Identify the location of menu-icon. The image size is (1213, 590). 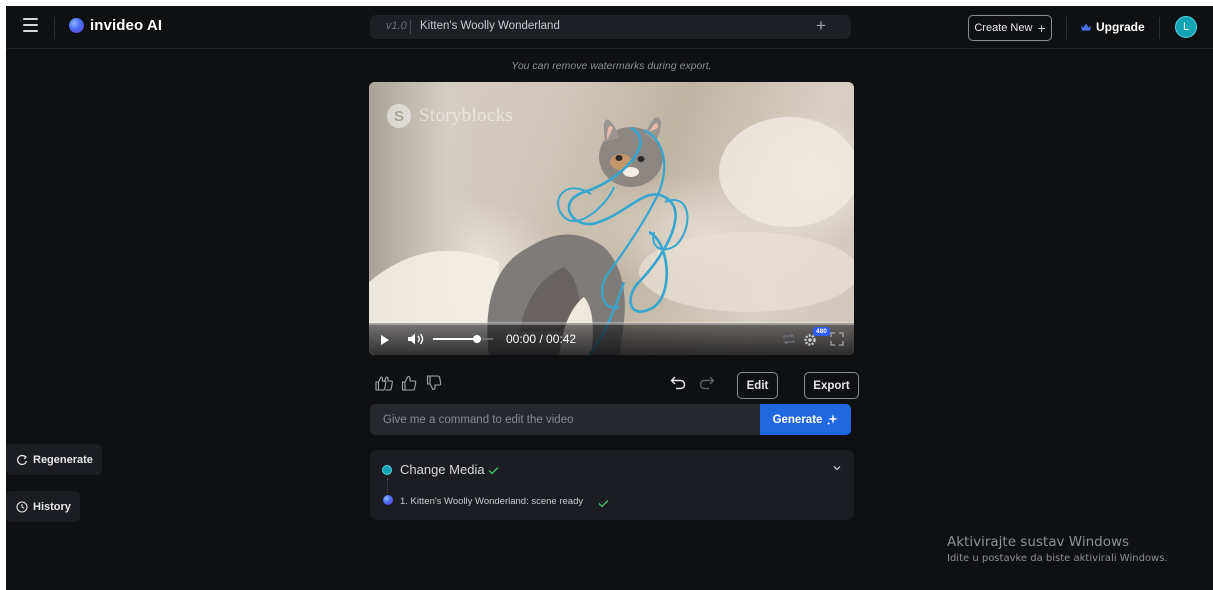
(30, 25).